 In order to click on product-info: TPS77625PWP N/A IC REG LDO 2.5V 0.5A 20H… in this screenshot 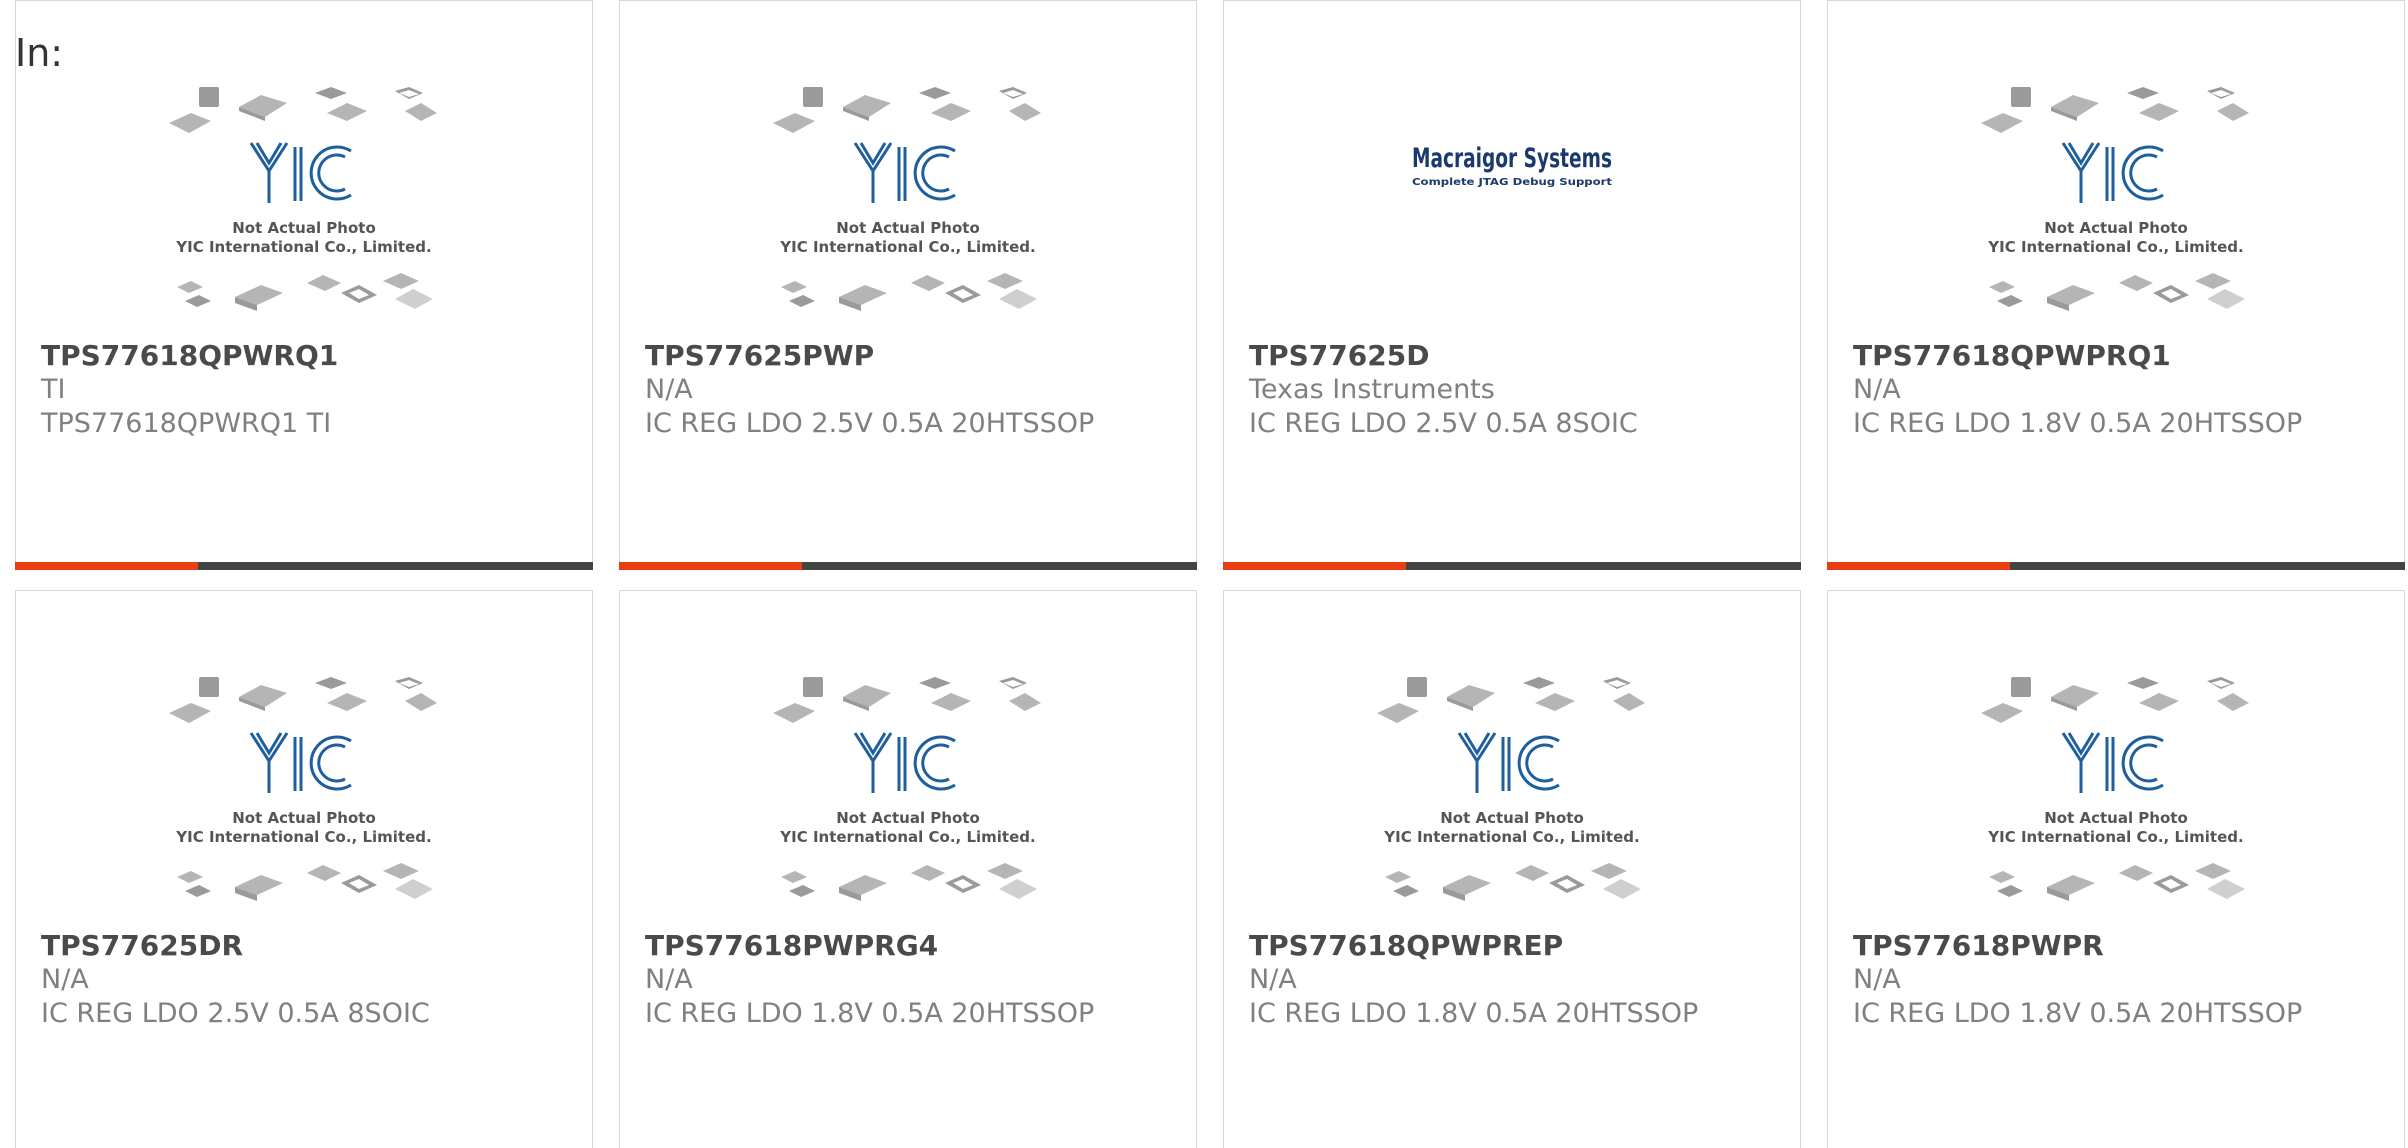, I will do `click(914, 390)`.